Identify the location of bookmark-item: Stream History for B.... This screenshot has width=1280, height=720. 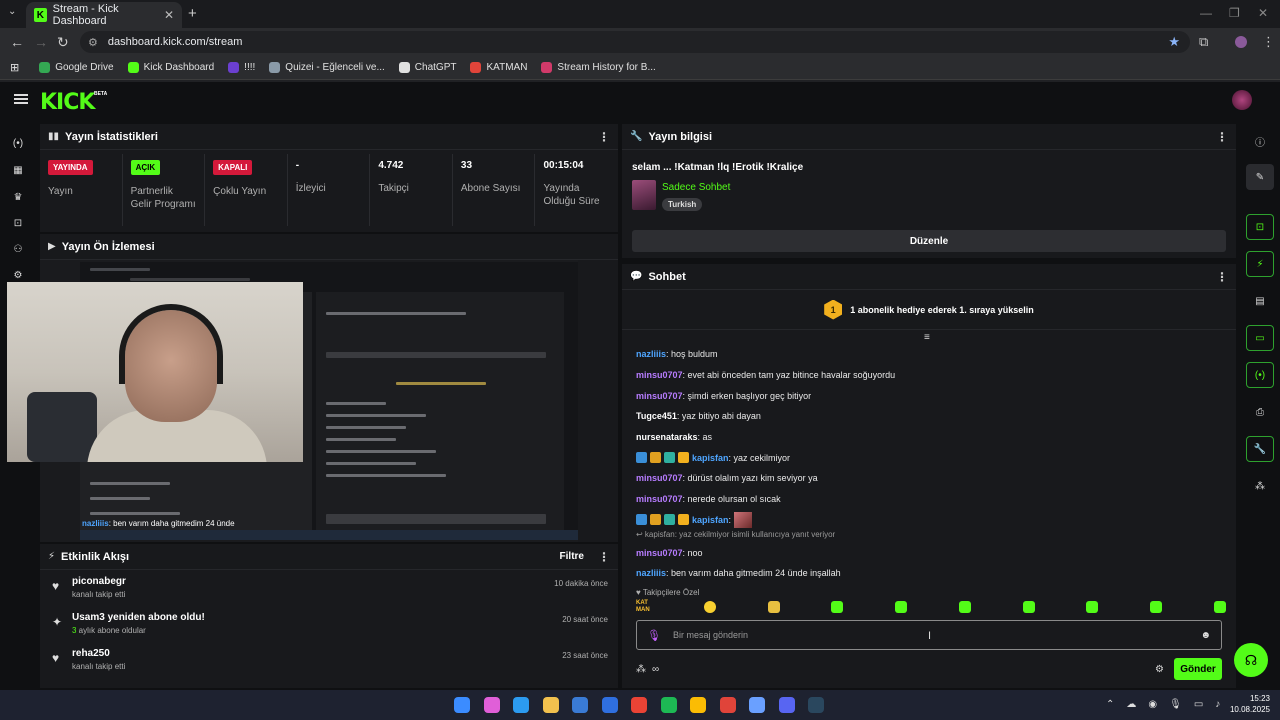
(598, 67).